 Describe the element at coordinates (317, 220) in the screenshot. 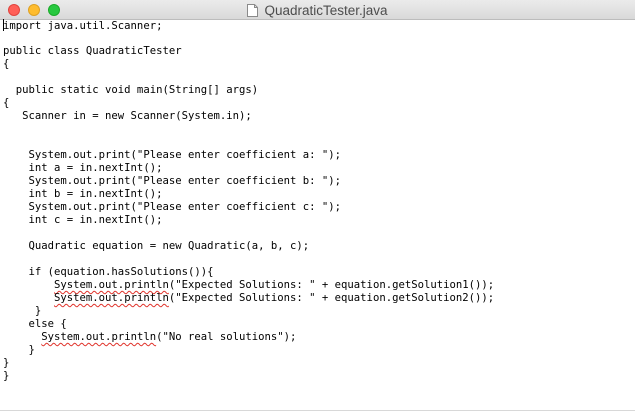

I see `code-line: int c = in.nextInt();` at that location.